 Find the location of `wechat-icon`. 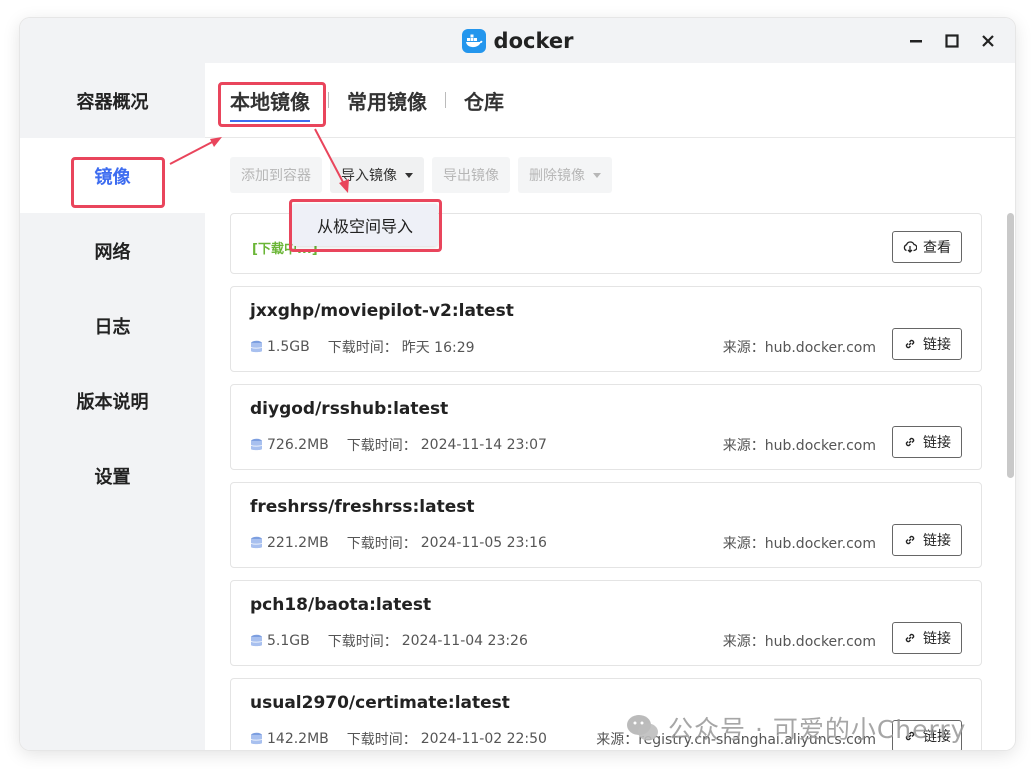

wechat-icon is located at coordinates (642, 728).